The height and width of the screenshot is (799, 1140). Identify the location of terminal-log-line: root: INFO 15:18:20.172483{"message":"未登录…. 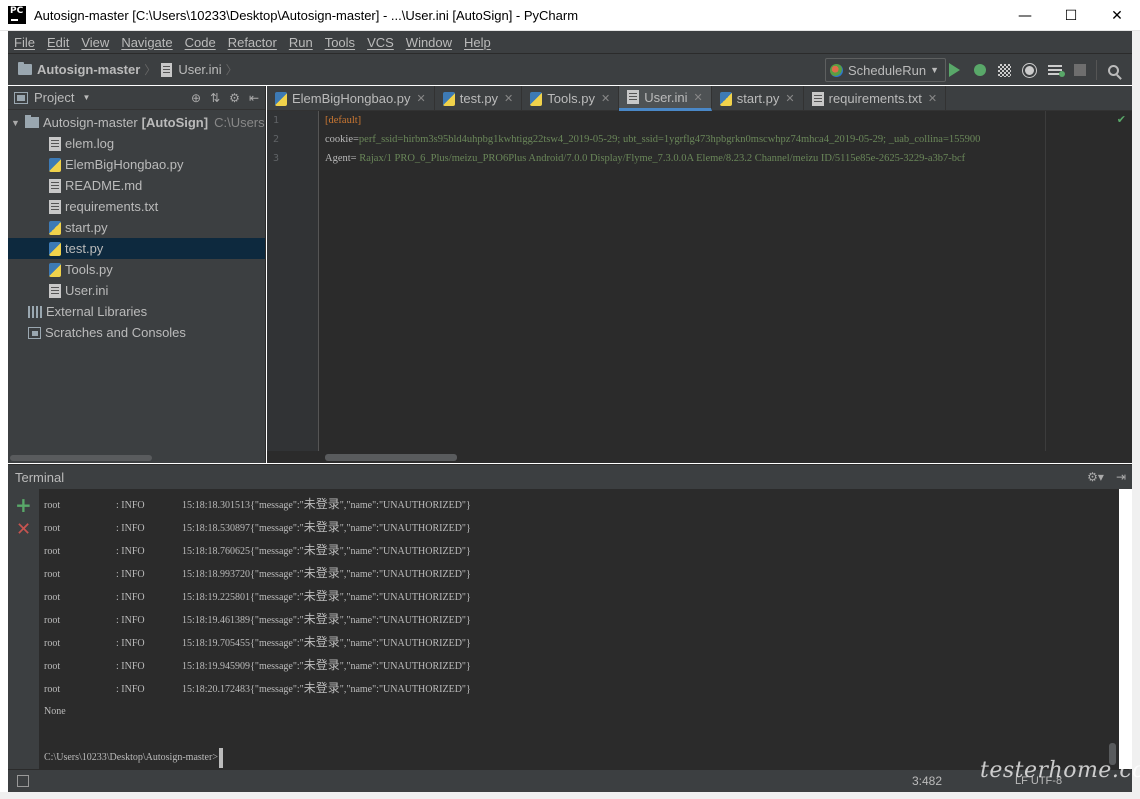
(257, 688).